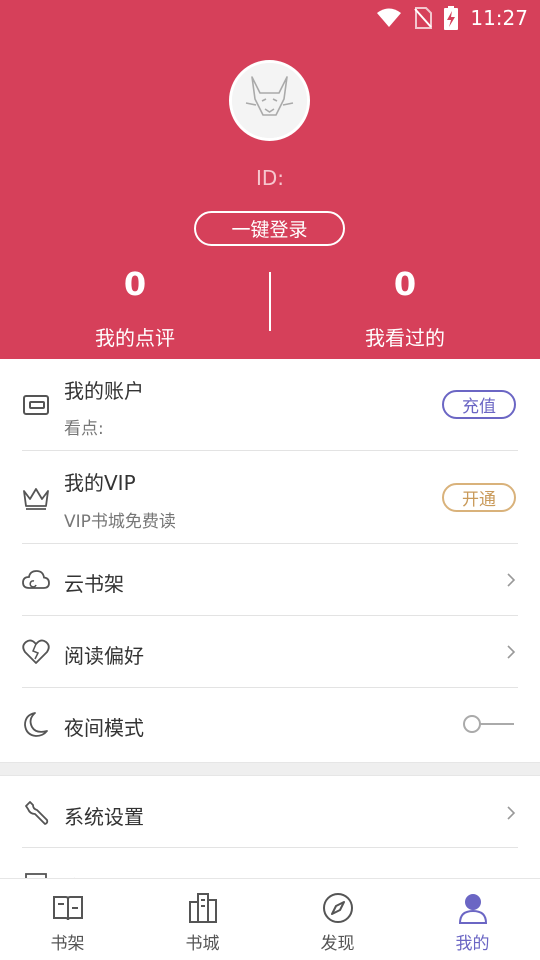 This screenshot has height=960, width=540. I want to click on vip-title: 我的VIP, so click(100, 483).